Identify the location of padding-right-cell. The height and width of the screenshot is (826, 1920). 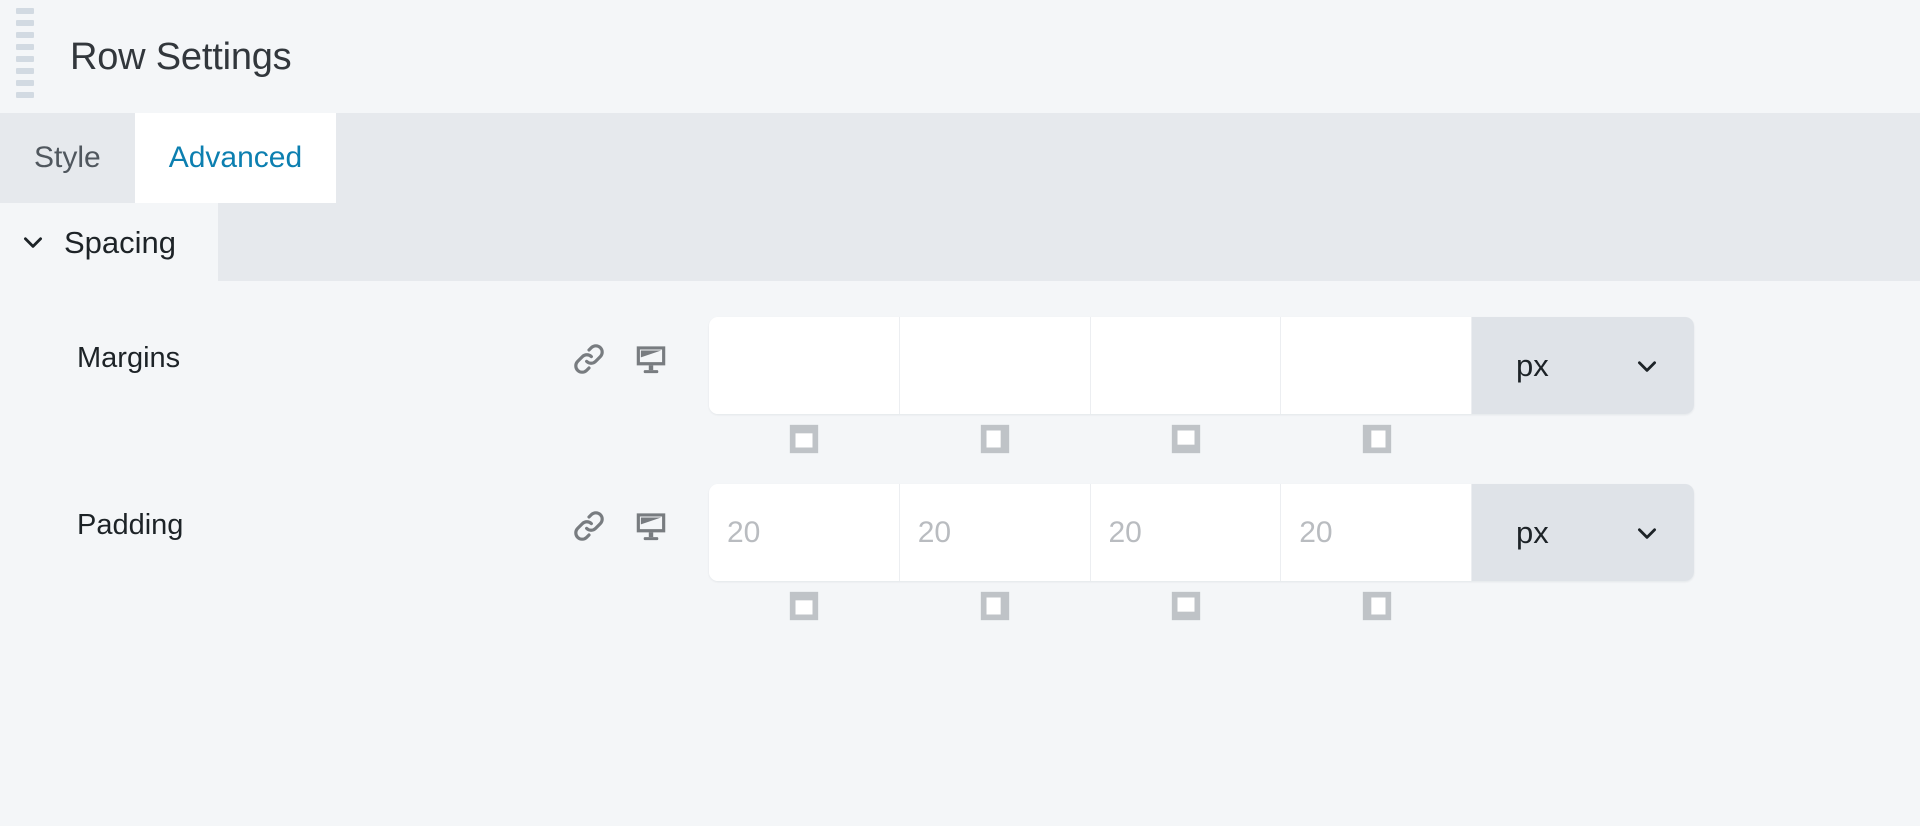
(995, 606).